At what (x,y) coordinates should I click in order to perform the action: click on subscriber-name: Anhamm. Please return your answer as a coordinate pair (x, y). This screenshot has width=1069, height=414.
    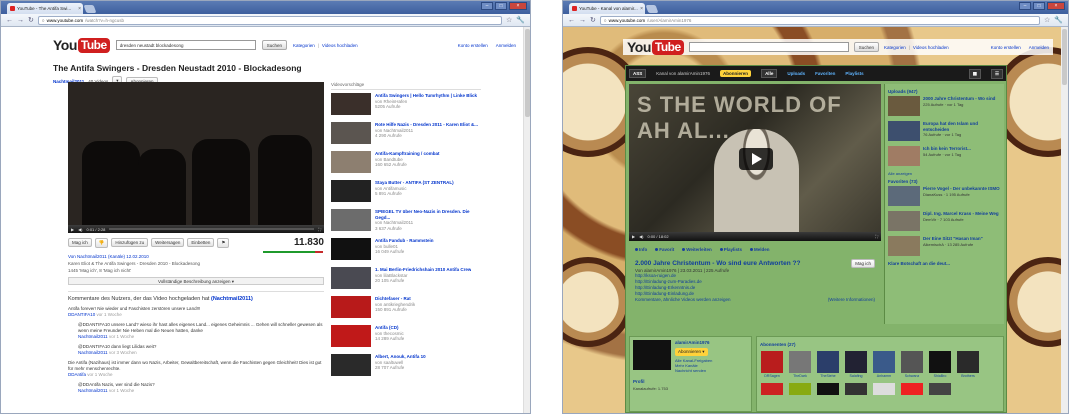
    Looking at the image, I should click on (884, 376).